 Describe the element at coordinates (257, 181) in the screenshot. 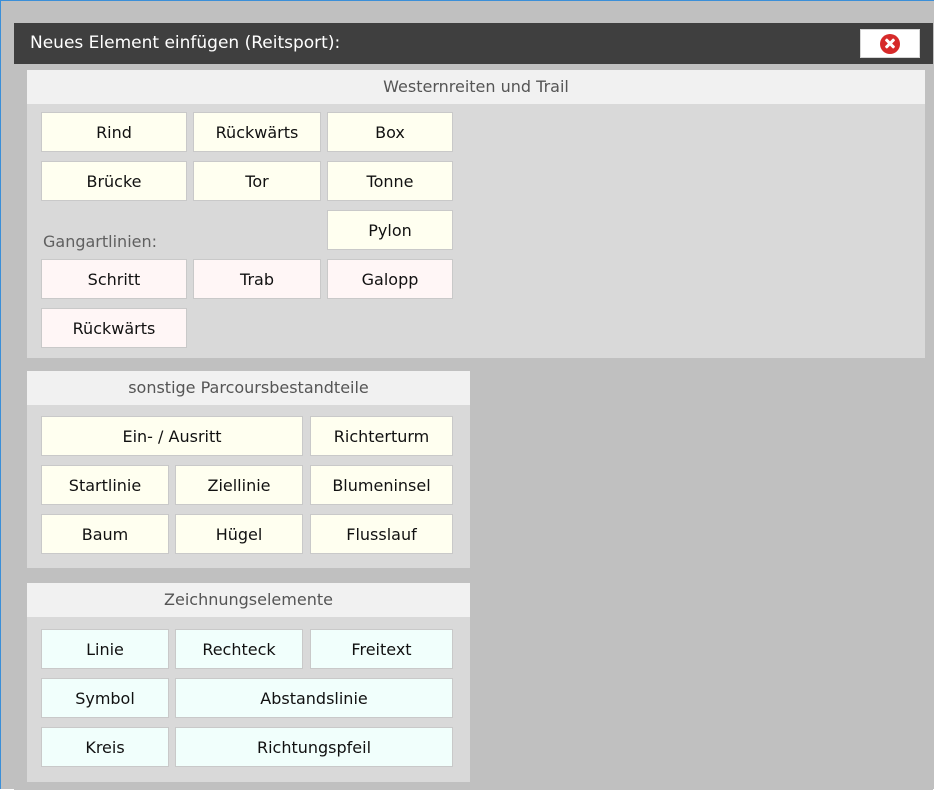

I see `button-tor: Tor` at that location.